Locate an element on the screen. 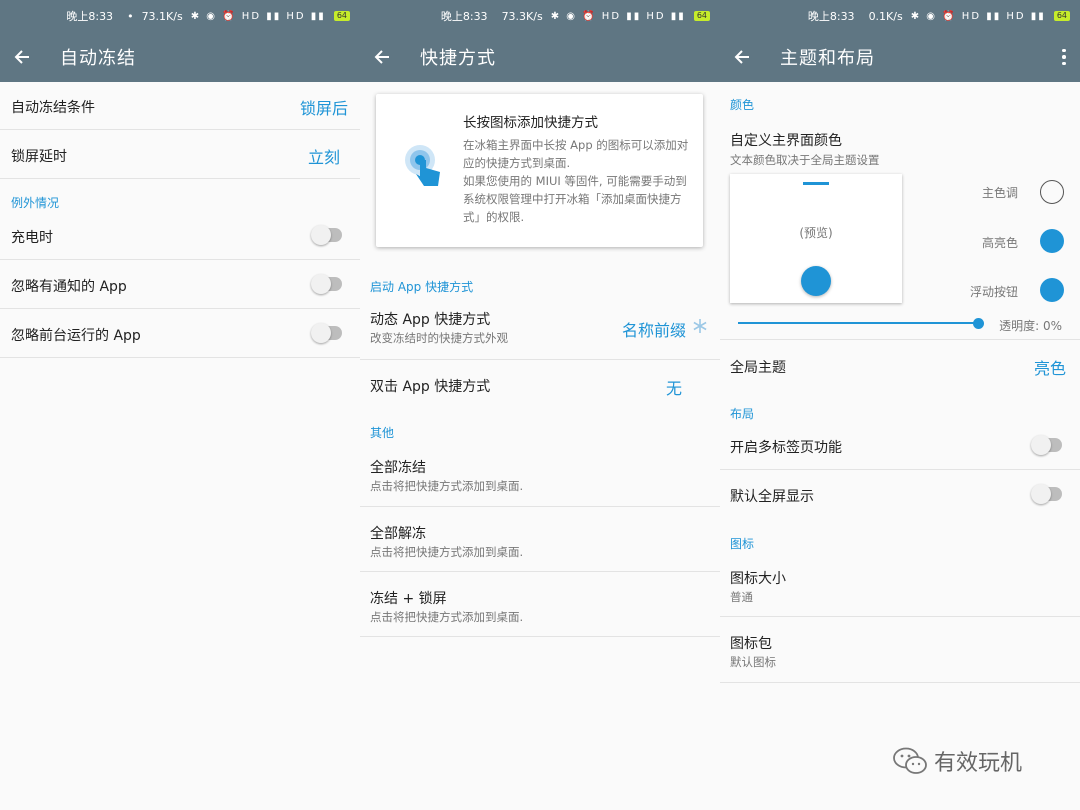  ignore-foreground-label: 忽略前台运行的 App is located at coordinates (76, 336).